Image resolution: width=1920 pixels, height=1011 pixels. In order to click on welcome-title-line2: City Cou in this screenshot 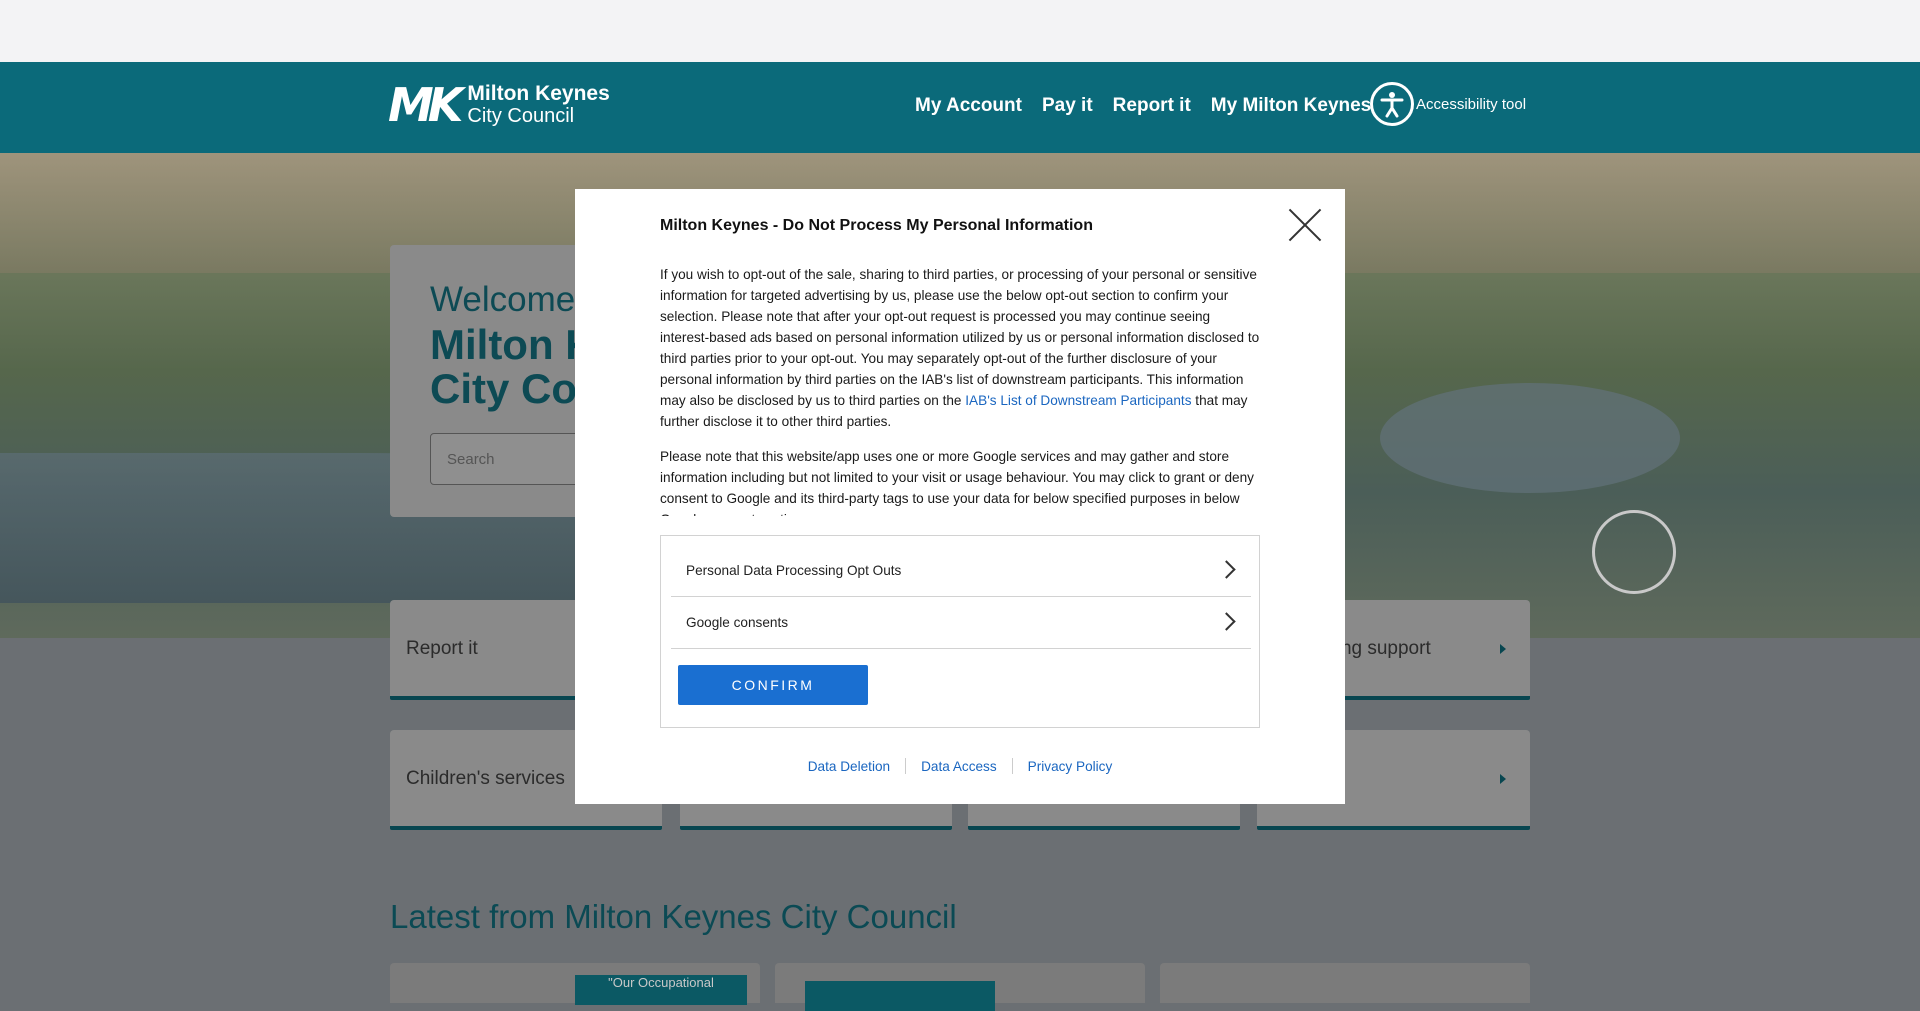, I will do `click(510, 388)`.